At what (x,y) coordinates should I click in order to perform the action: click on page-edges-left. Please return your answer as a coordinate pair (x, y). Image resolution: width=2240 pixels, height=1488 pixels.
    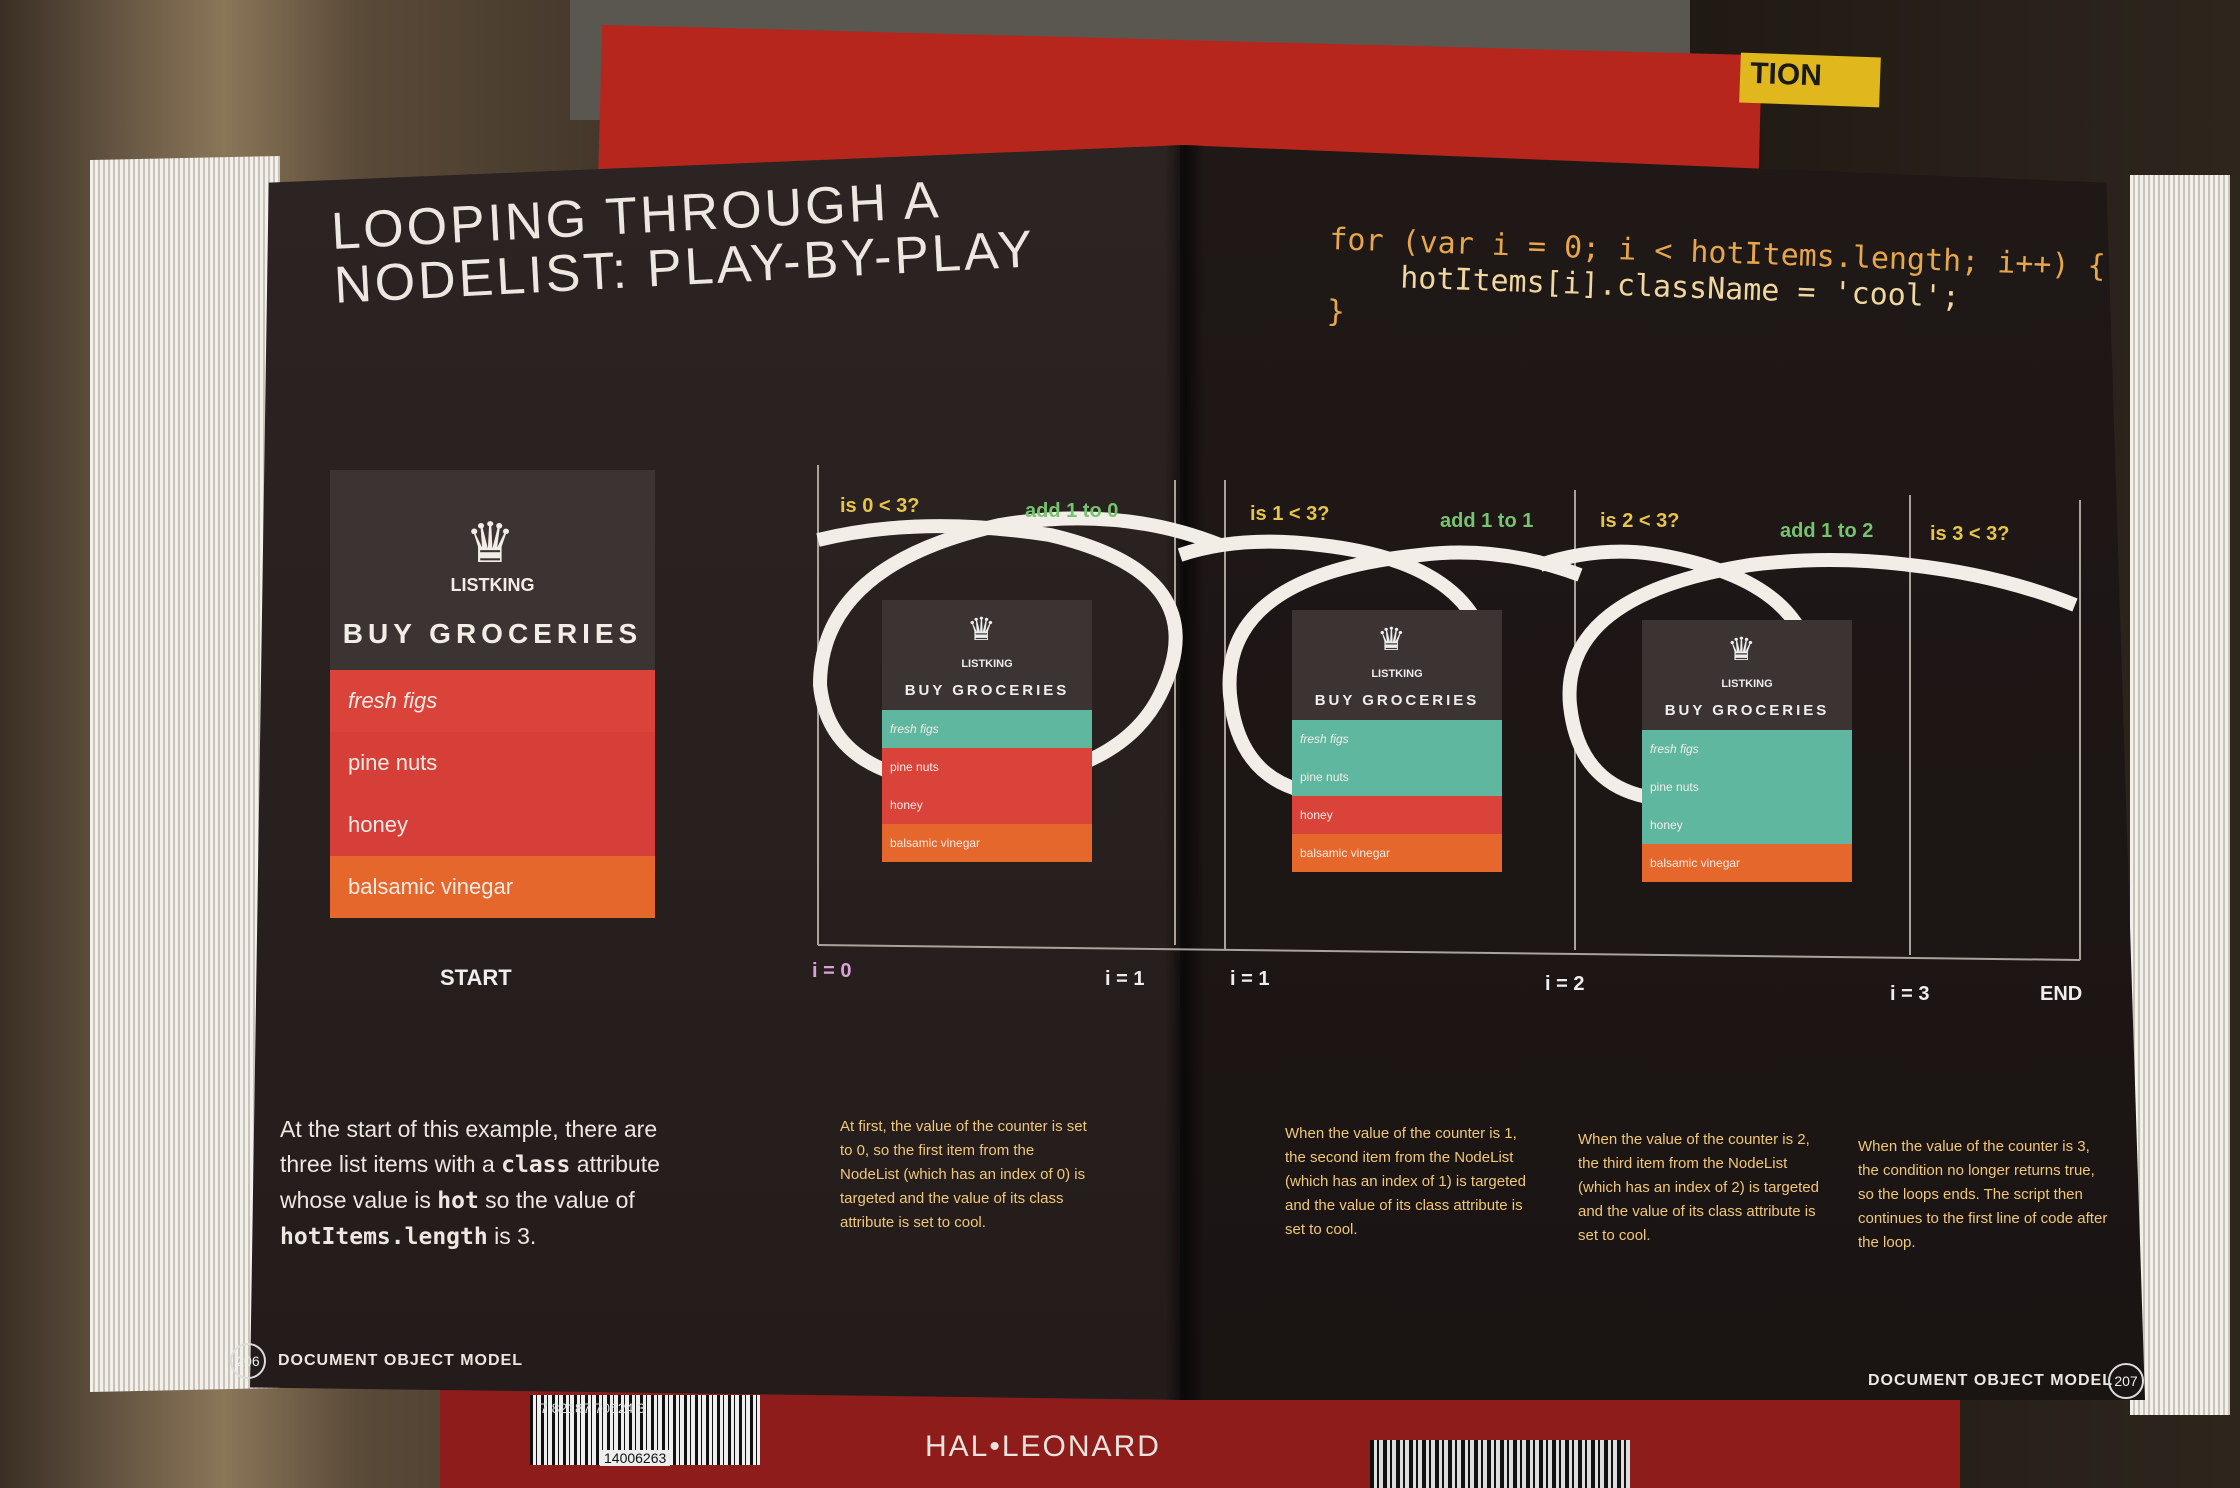
    Looking at the image, I should click on (185, 774).